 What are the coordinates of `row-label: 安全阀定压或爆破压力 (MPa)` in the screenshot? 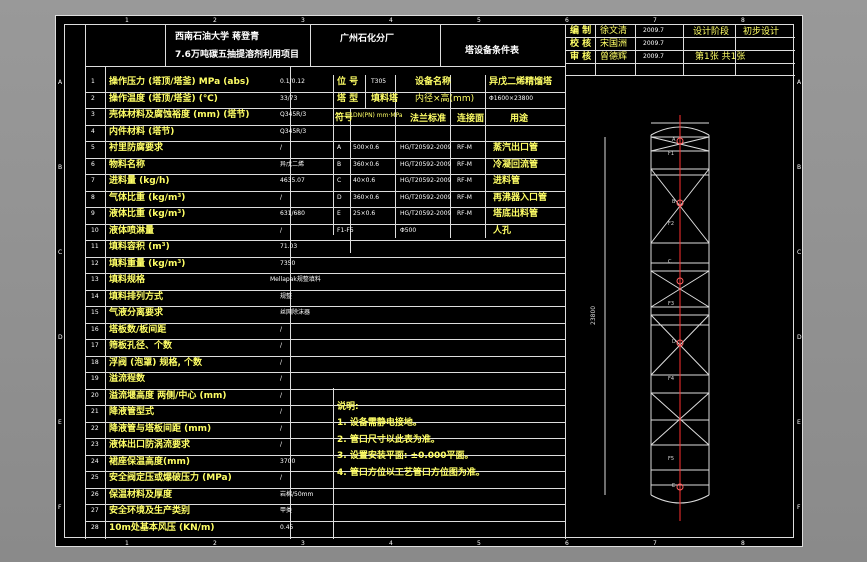 It's located at (170, 478).